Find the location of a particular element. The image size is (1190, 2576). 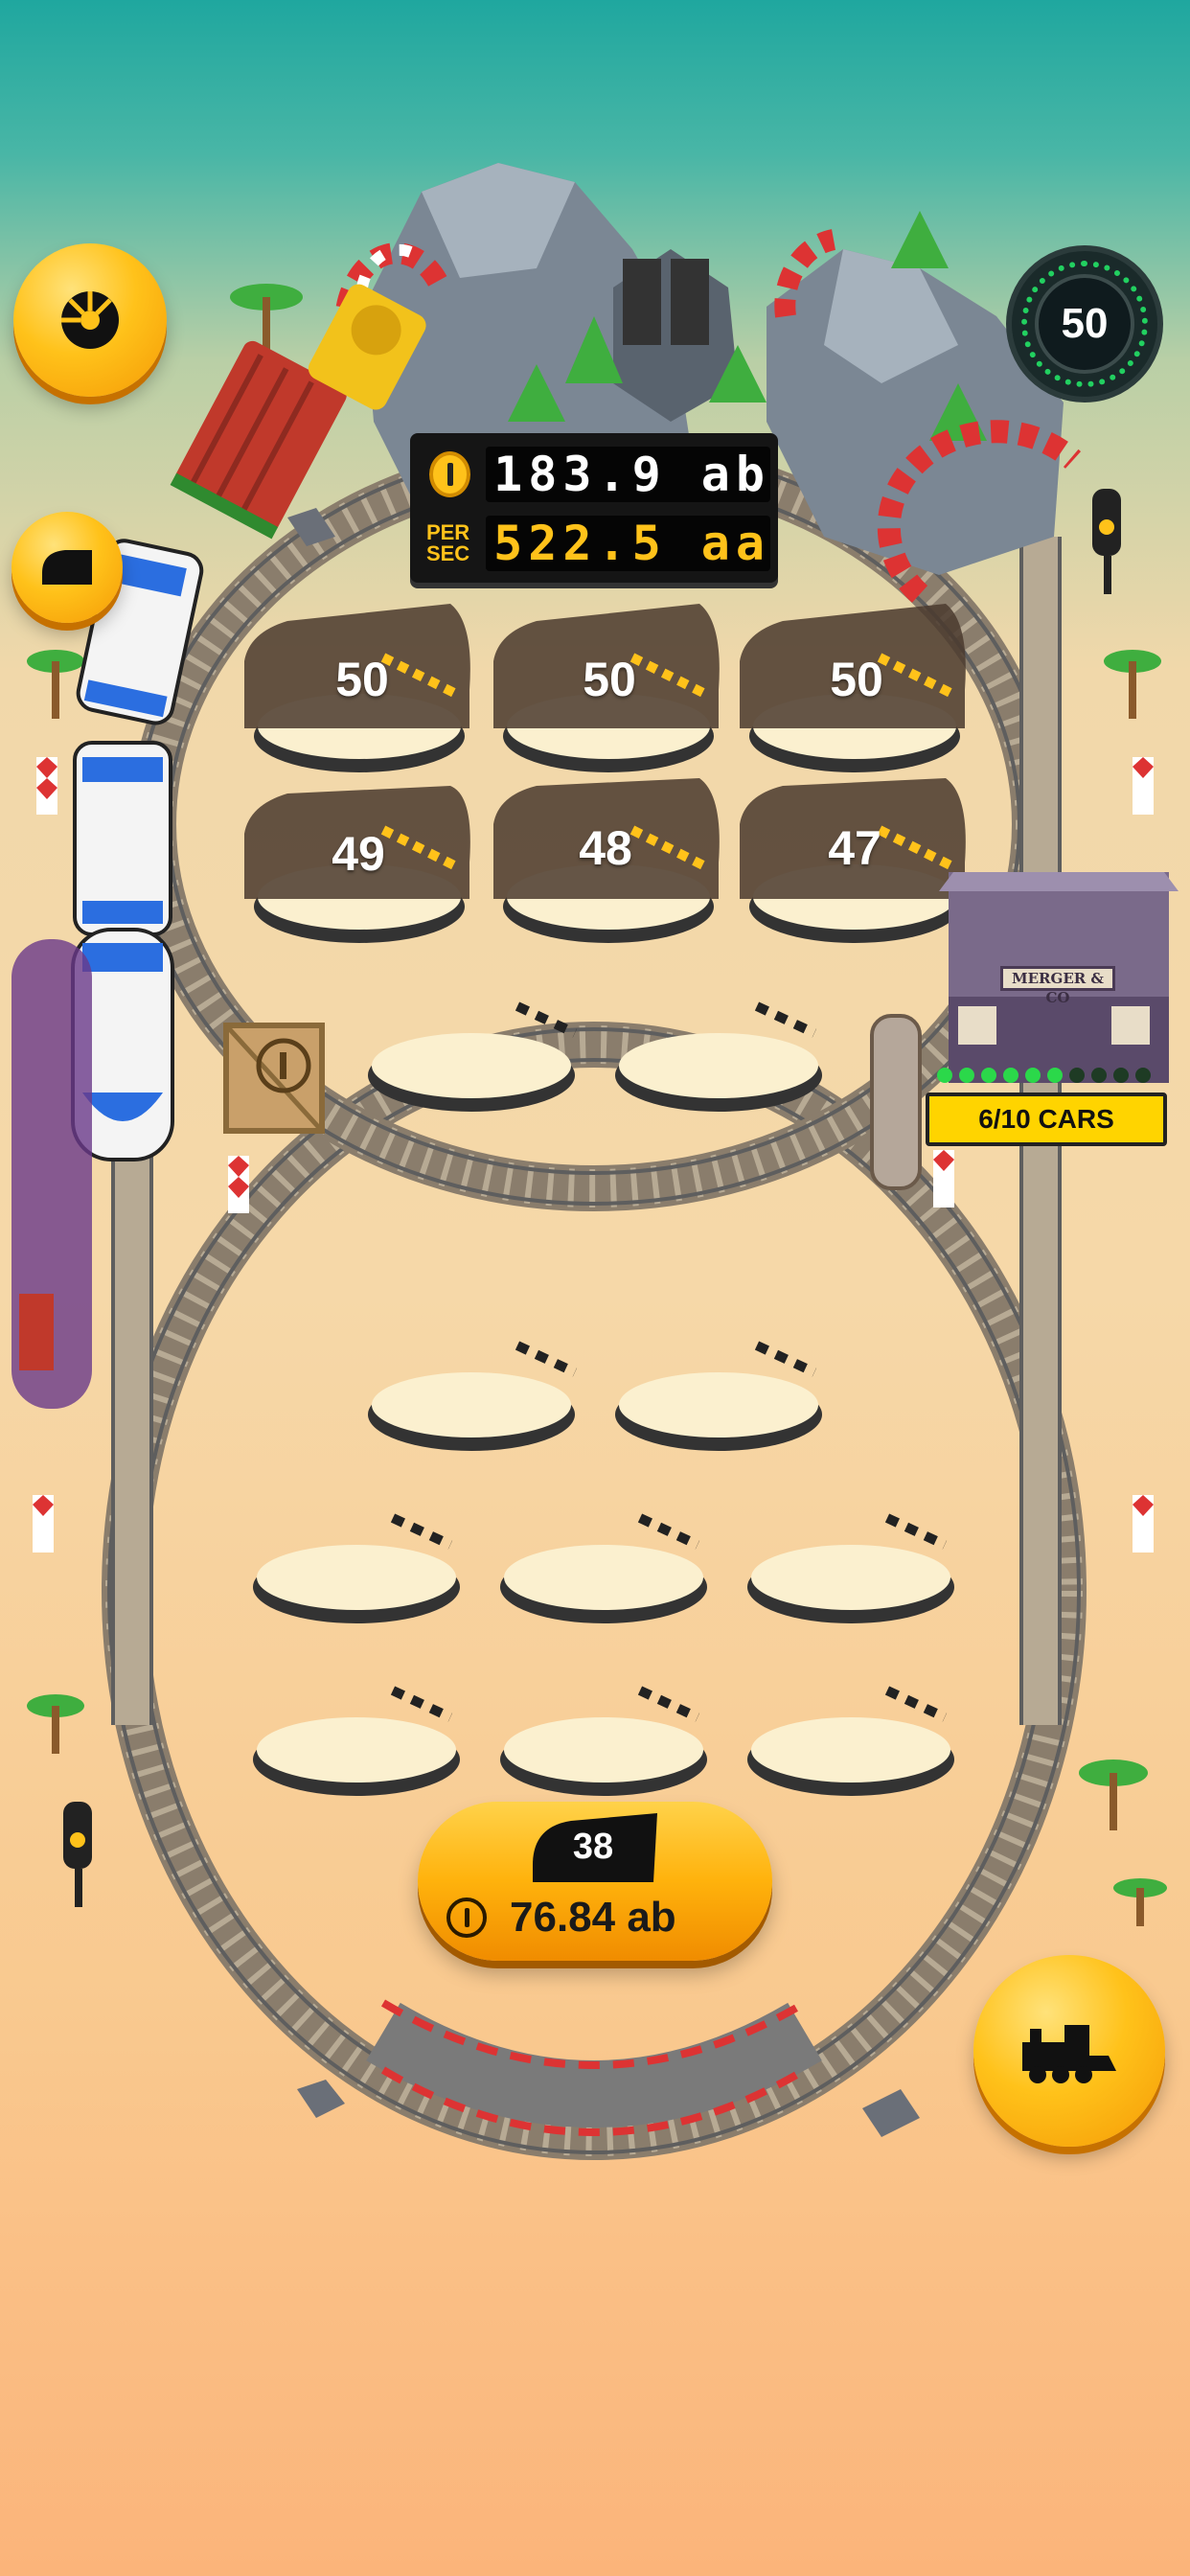

locomotive-icon is located at coordinates (67, 567).